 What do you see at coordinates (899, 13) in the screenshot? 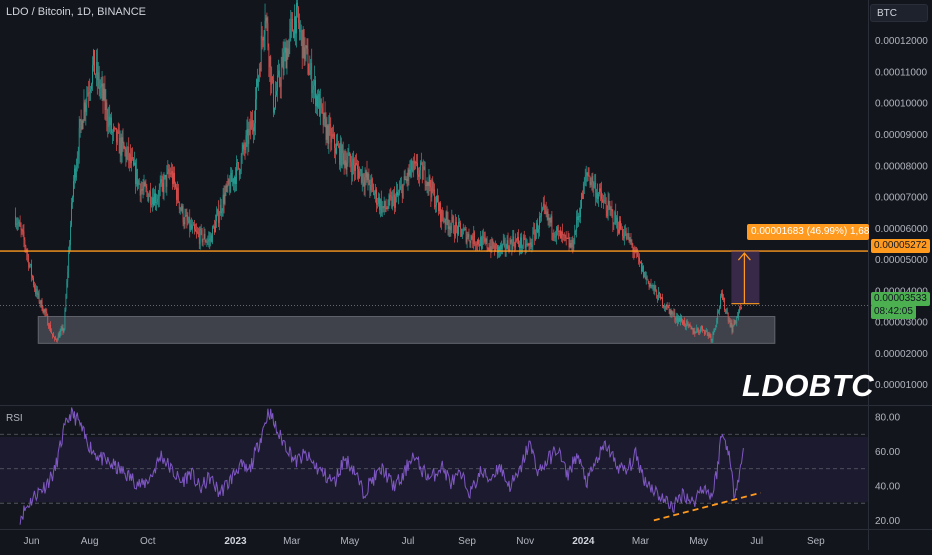
I see `currency-badge: BTC` at bounding box center [899, 13].